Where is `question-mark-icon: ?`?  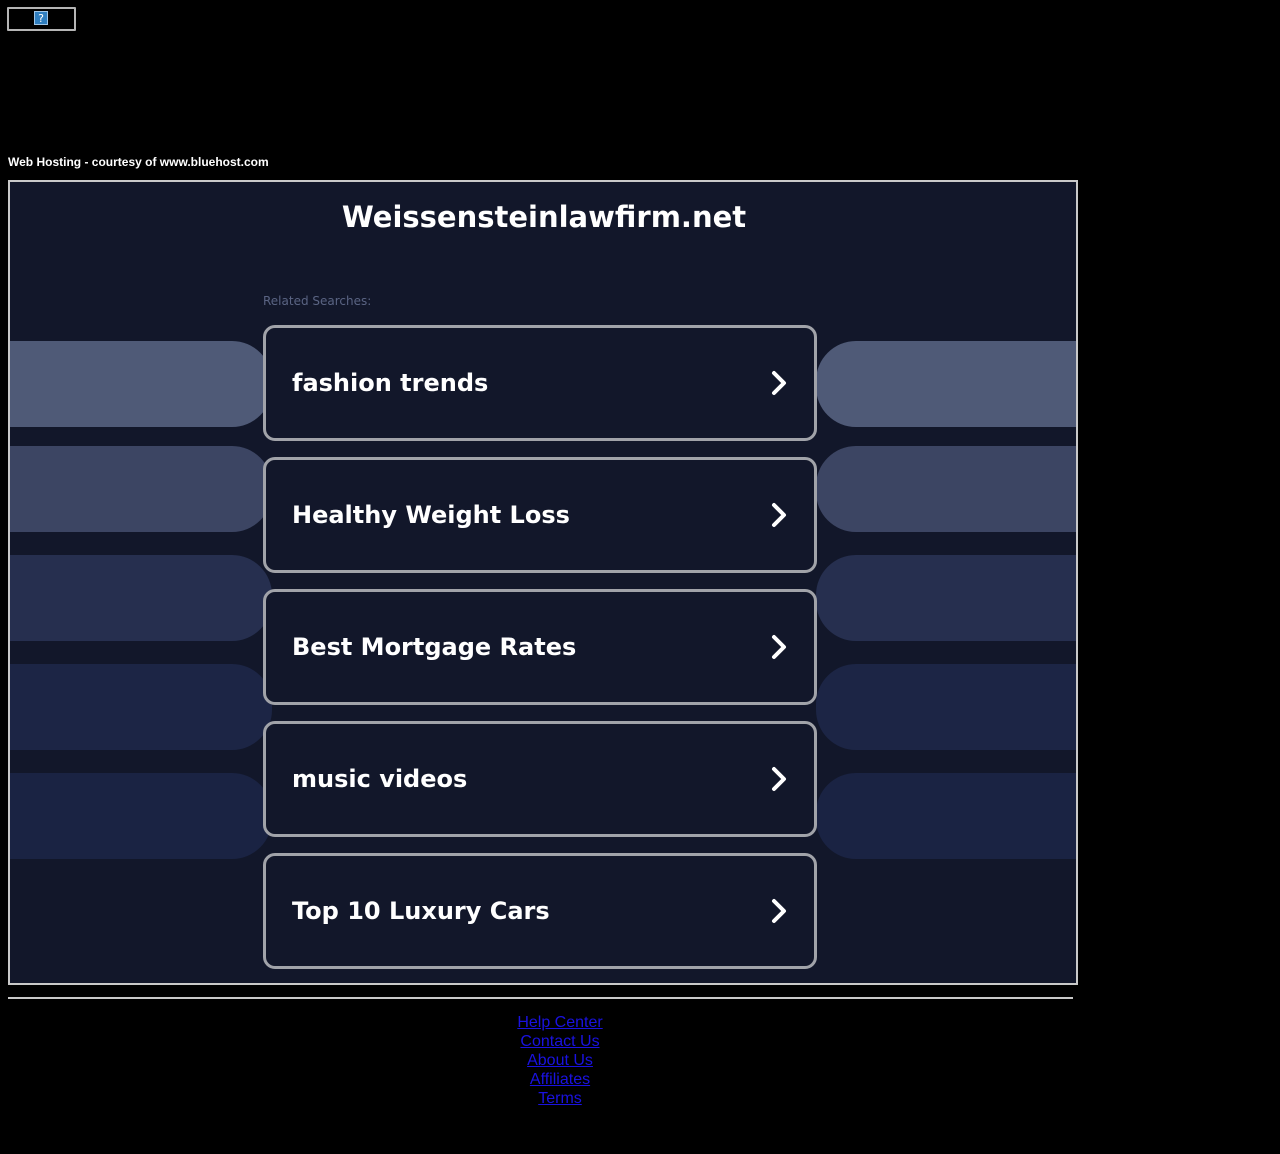 question-mark-icon: ? is located at coordinates (41, 18).